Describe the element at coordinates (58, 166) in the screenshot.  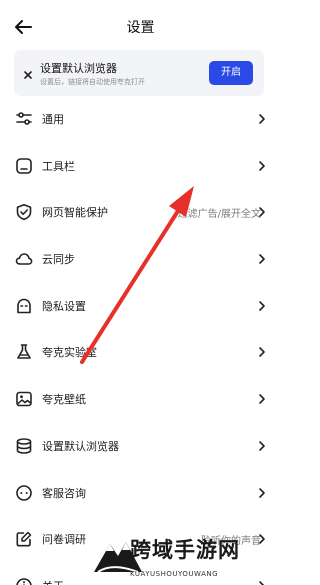
I see `settings-item-label: 工具栏` at that location.